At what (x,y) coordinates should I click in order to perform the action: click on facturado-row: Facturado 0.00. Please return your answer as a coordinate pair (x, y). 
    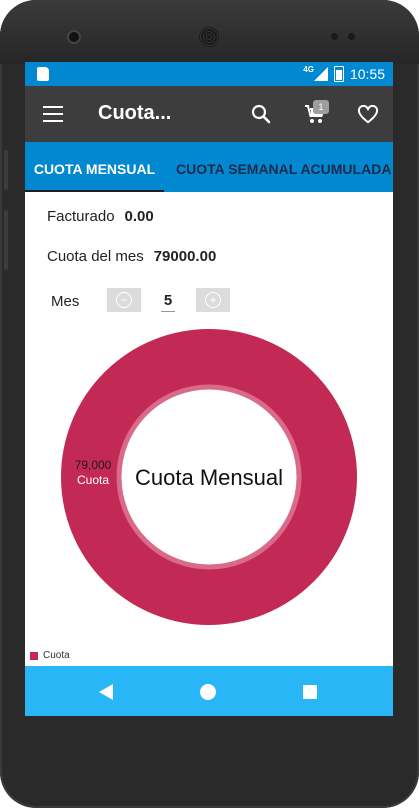
    Looking at the image, I should click on (100, 216).